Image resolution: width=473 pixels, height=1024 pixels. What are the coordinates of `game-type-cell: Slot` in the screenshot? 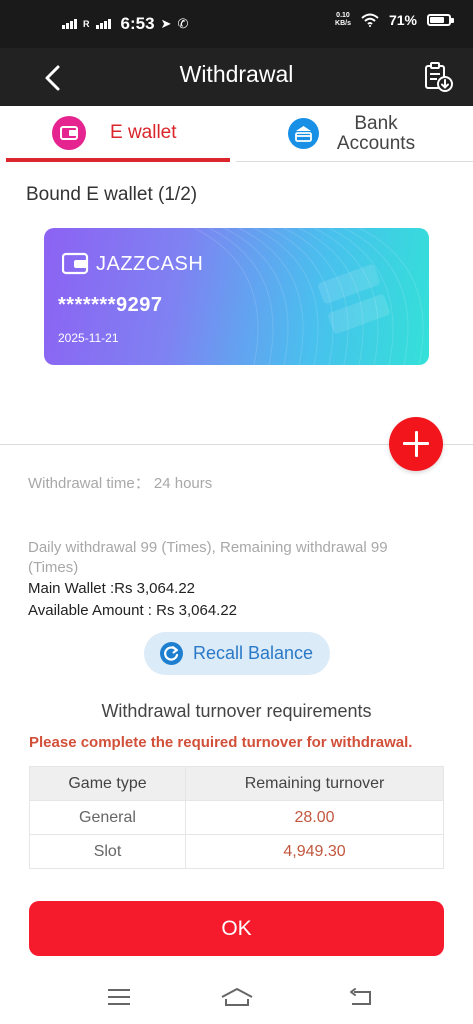 It's located at (107, 851).